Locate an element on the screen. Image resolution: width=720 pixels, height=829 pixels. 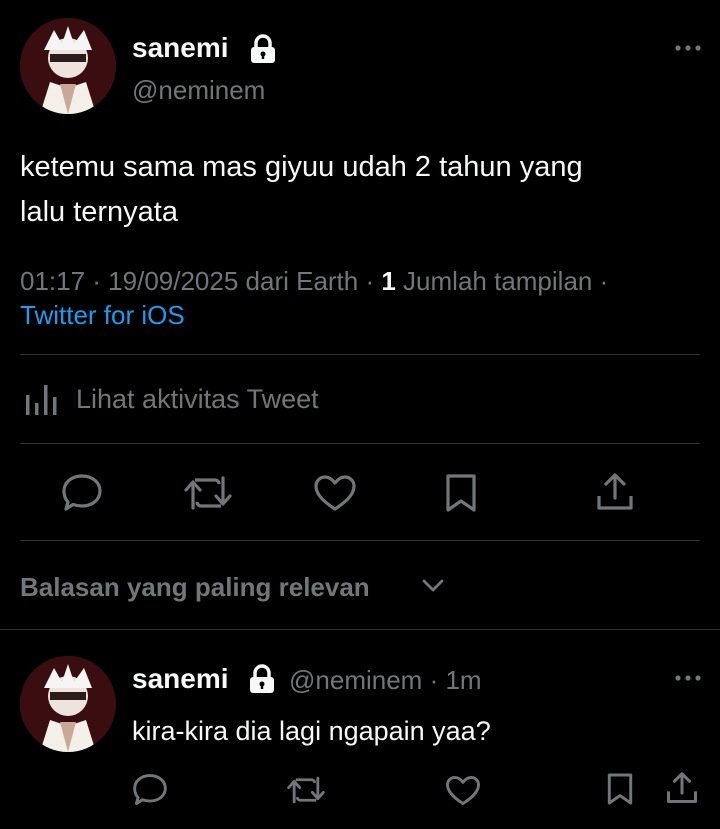
reply-display-name: sanemi is located at coordinates (180, 678).